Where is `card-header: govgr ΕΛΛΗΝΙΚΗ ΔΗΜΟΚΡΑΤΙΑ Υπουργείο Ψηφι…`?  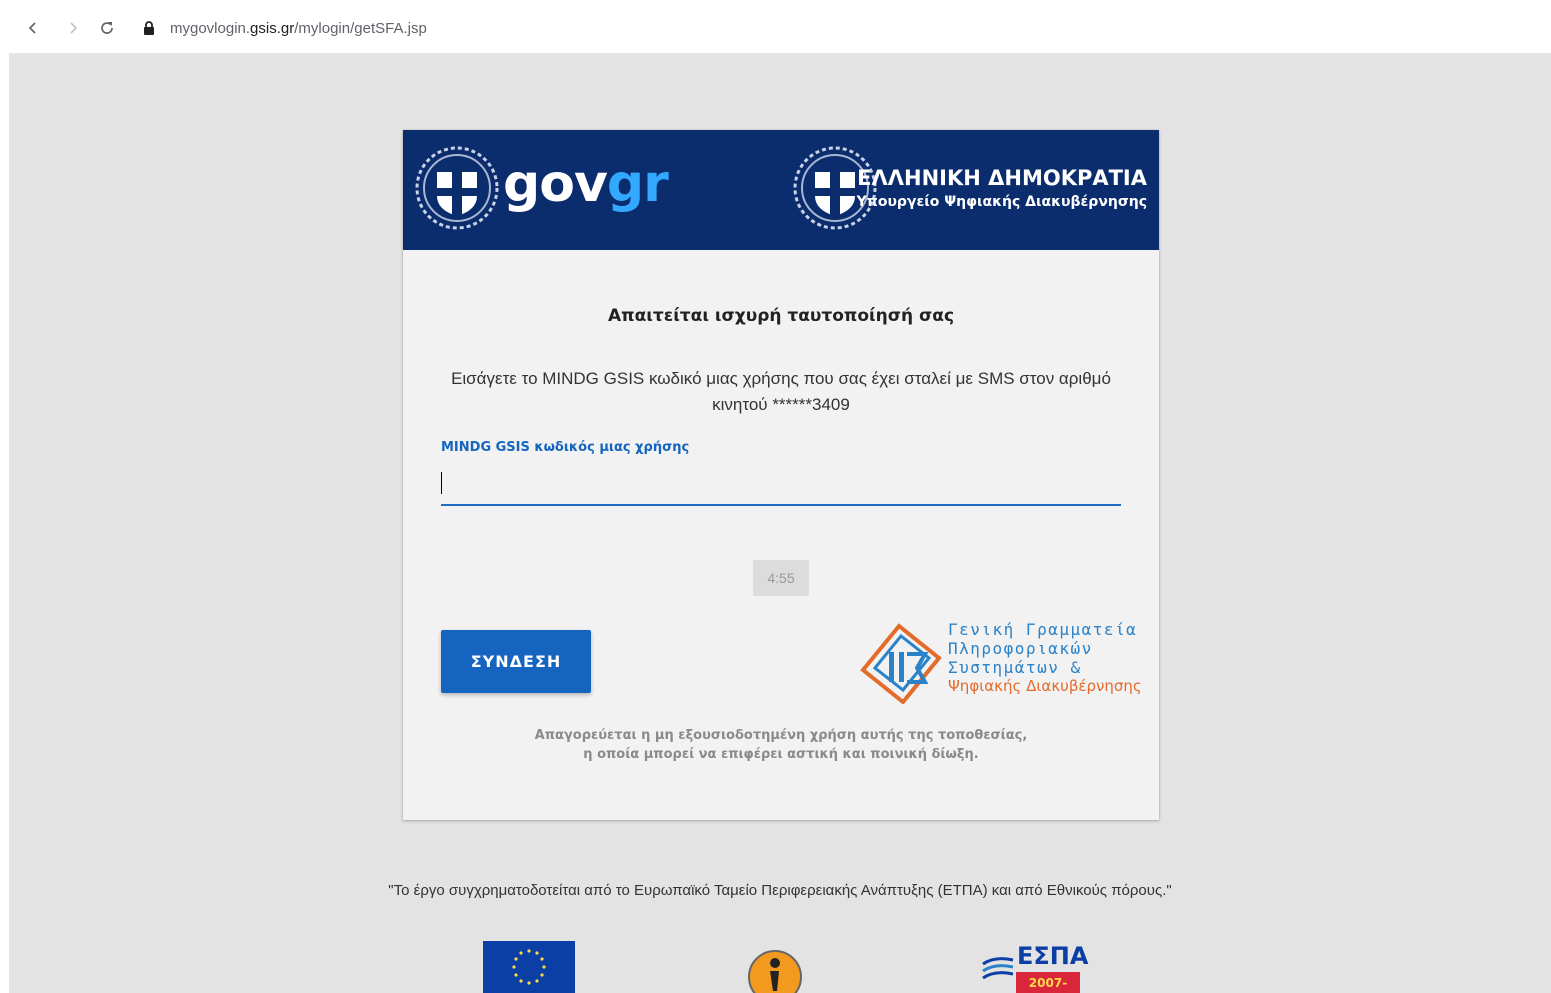
card-header: govgr ΕΛΛΗΝΙΚΗ ΔΗΜΟΚΡΑΤΙΑ Υπουργείο Ψηφι… is located at coordinates (781, 190).